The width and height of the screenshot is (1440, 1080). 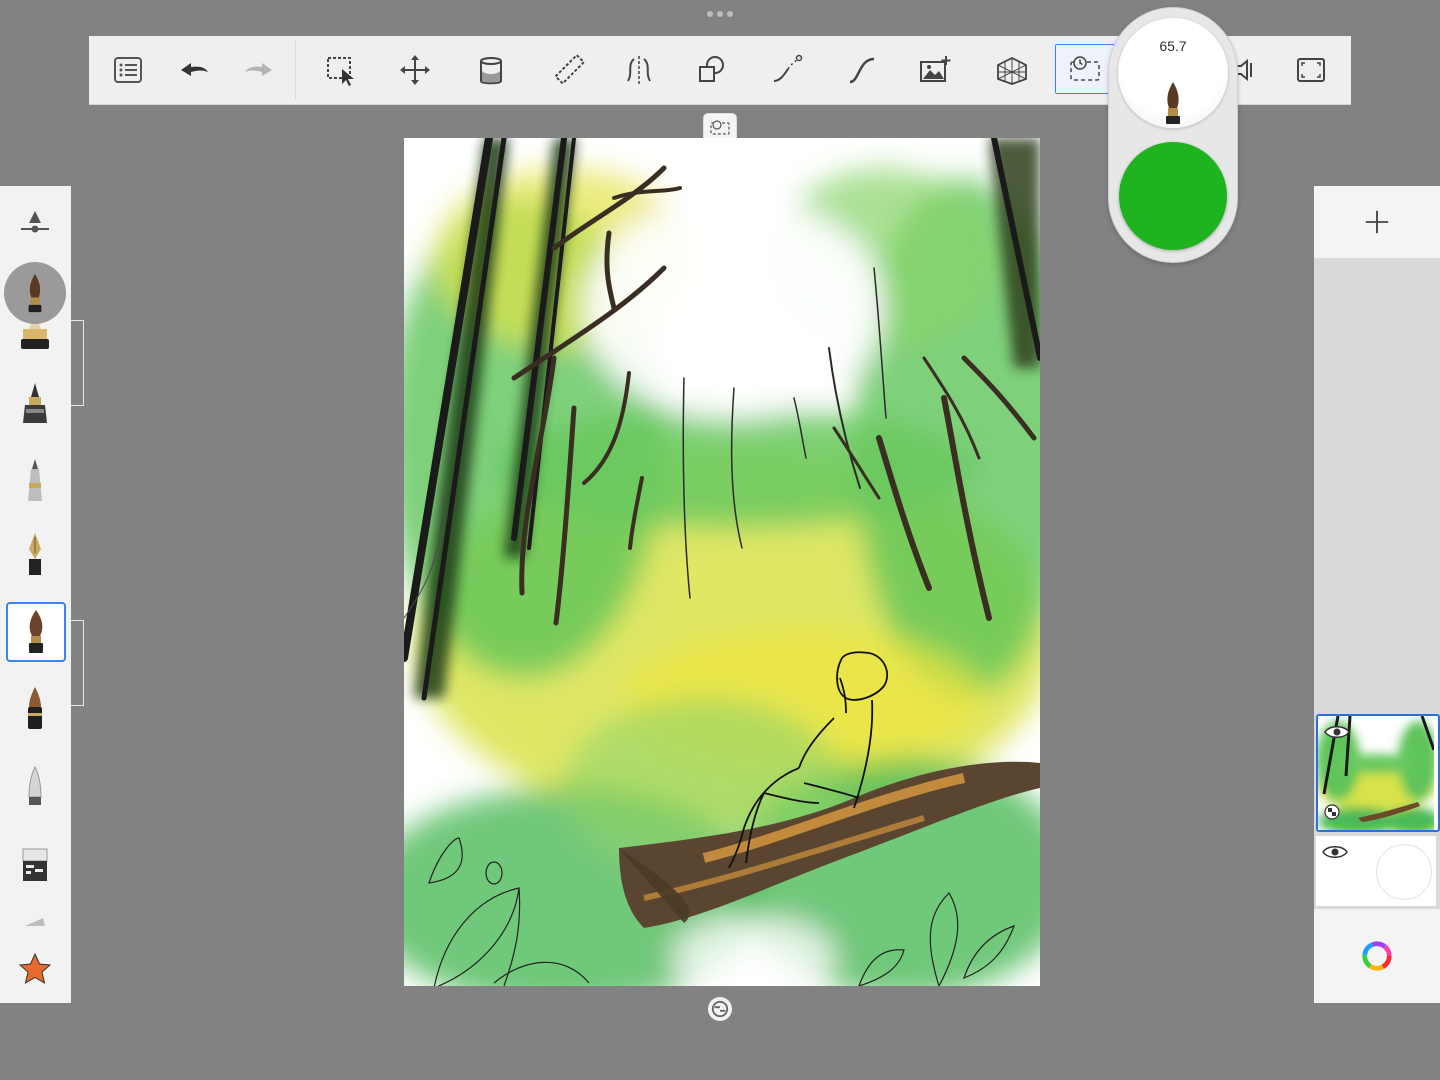 I want to click on stroke-icon, so click(x=787, y=70).